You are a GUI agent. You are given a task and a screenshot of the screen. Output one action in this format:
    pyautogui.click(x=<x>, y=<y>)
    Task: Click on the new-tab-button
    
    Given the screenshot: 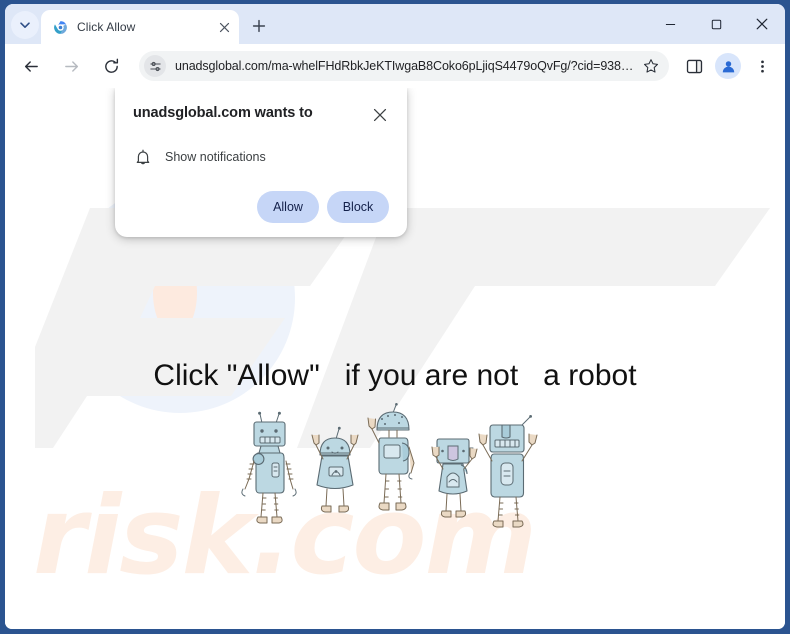 What is the action you would take?
    pyautogui.click(x=259, y=26)
    